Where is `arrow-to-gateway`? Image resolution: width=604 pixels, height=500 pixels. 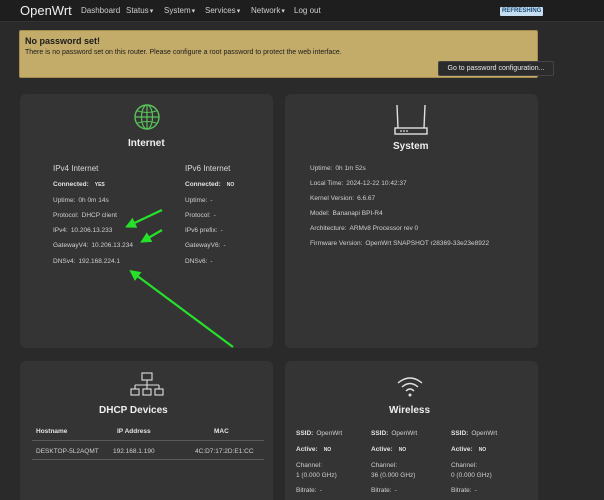 arrow-to-gateway is located at coordinates (151, 236).